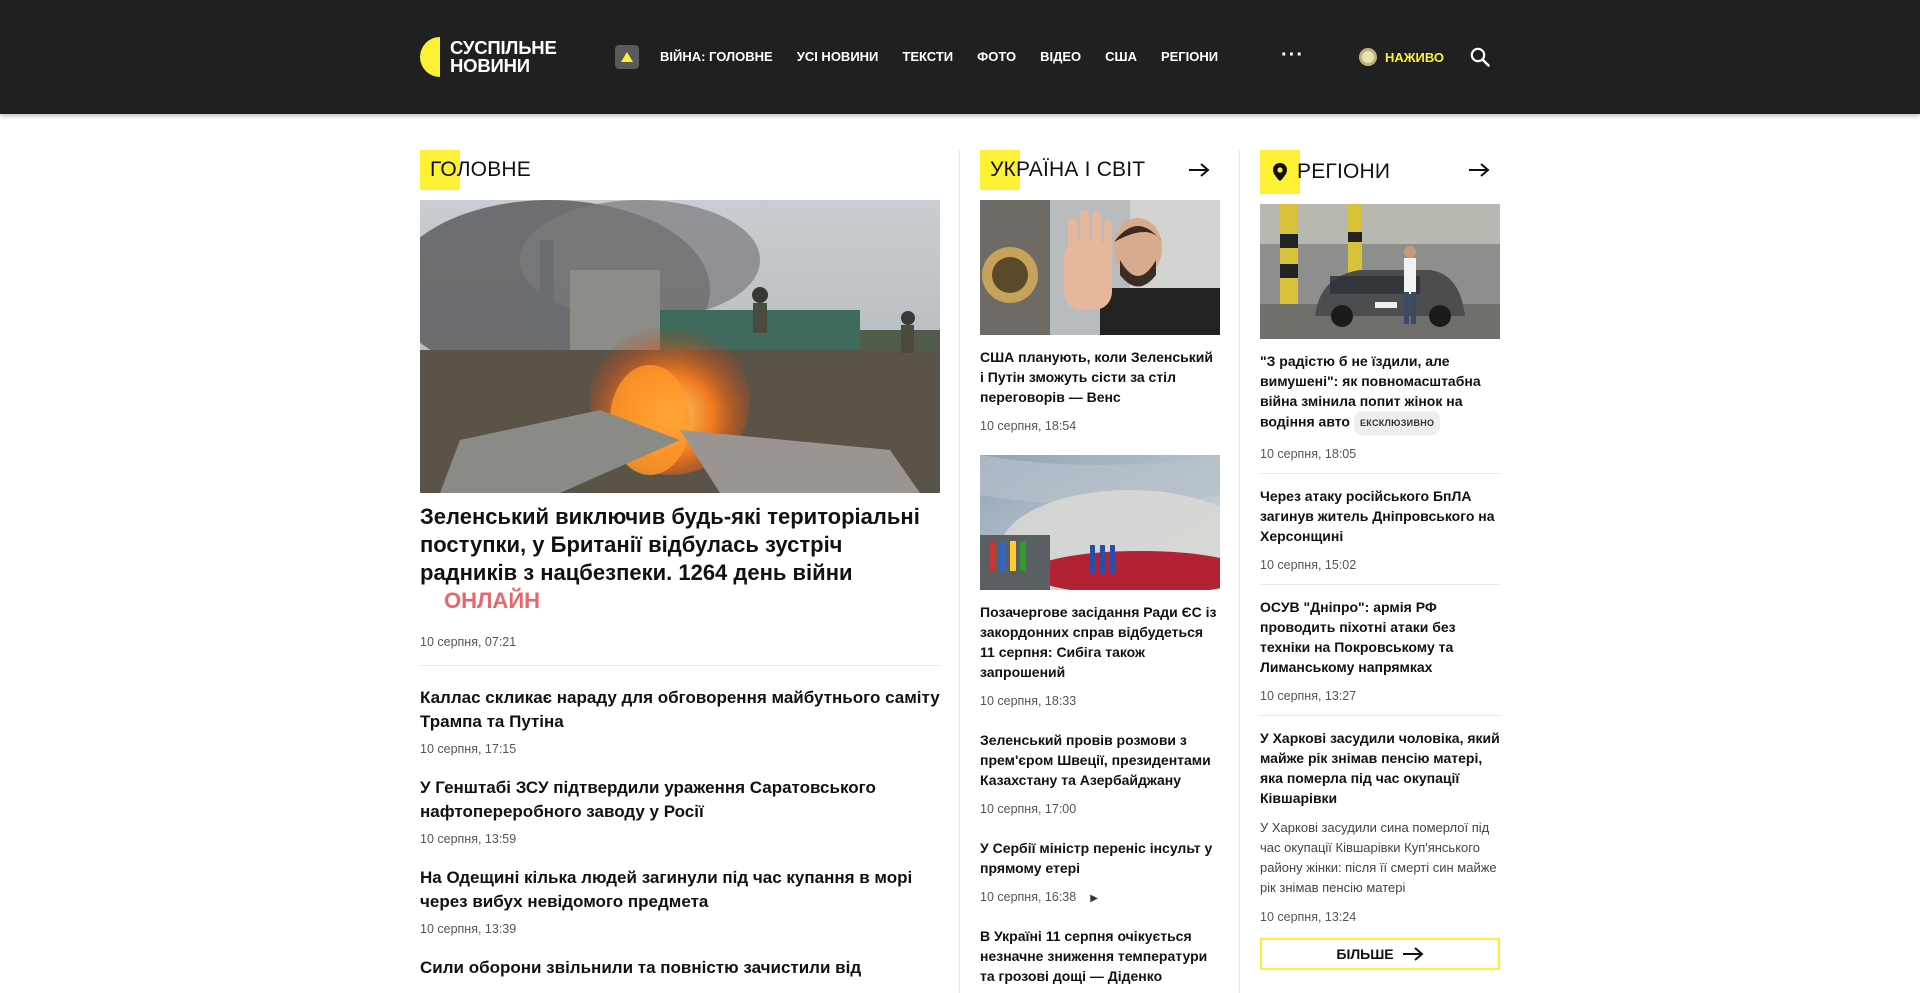 The height and width of the screenshot is (993, 1920). Describe the element at coordinates (468, 642) in the screenshot. I see `lead-date: 10 серпня, 07:21` at that location.